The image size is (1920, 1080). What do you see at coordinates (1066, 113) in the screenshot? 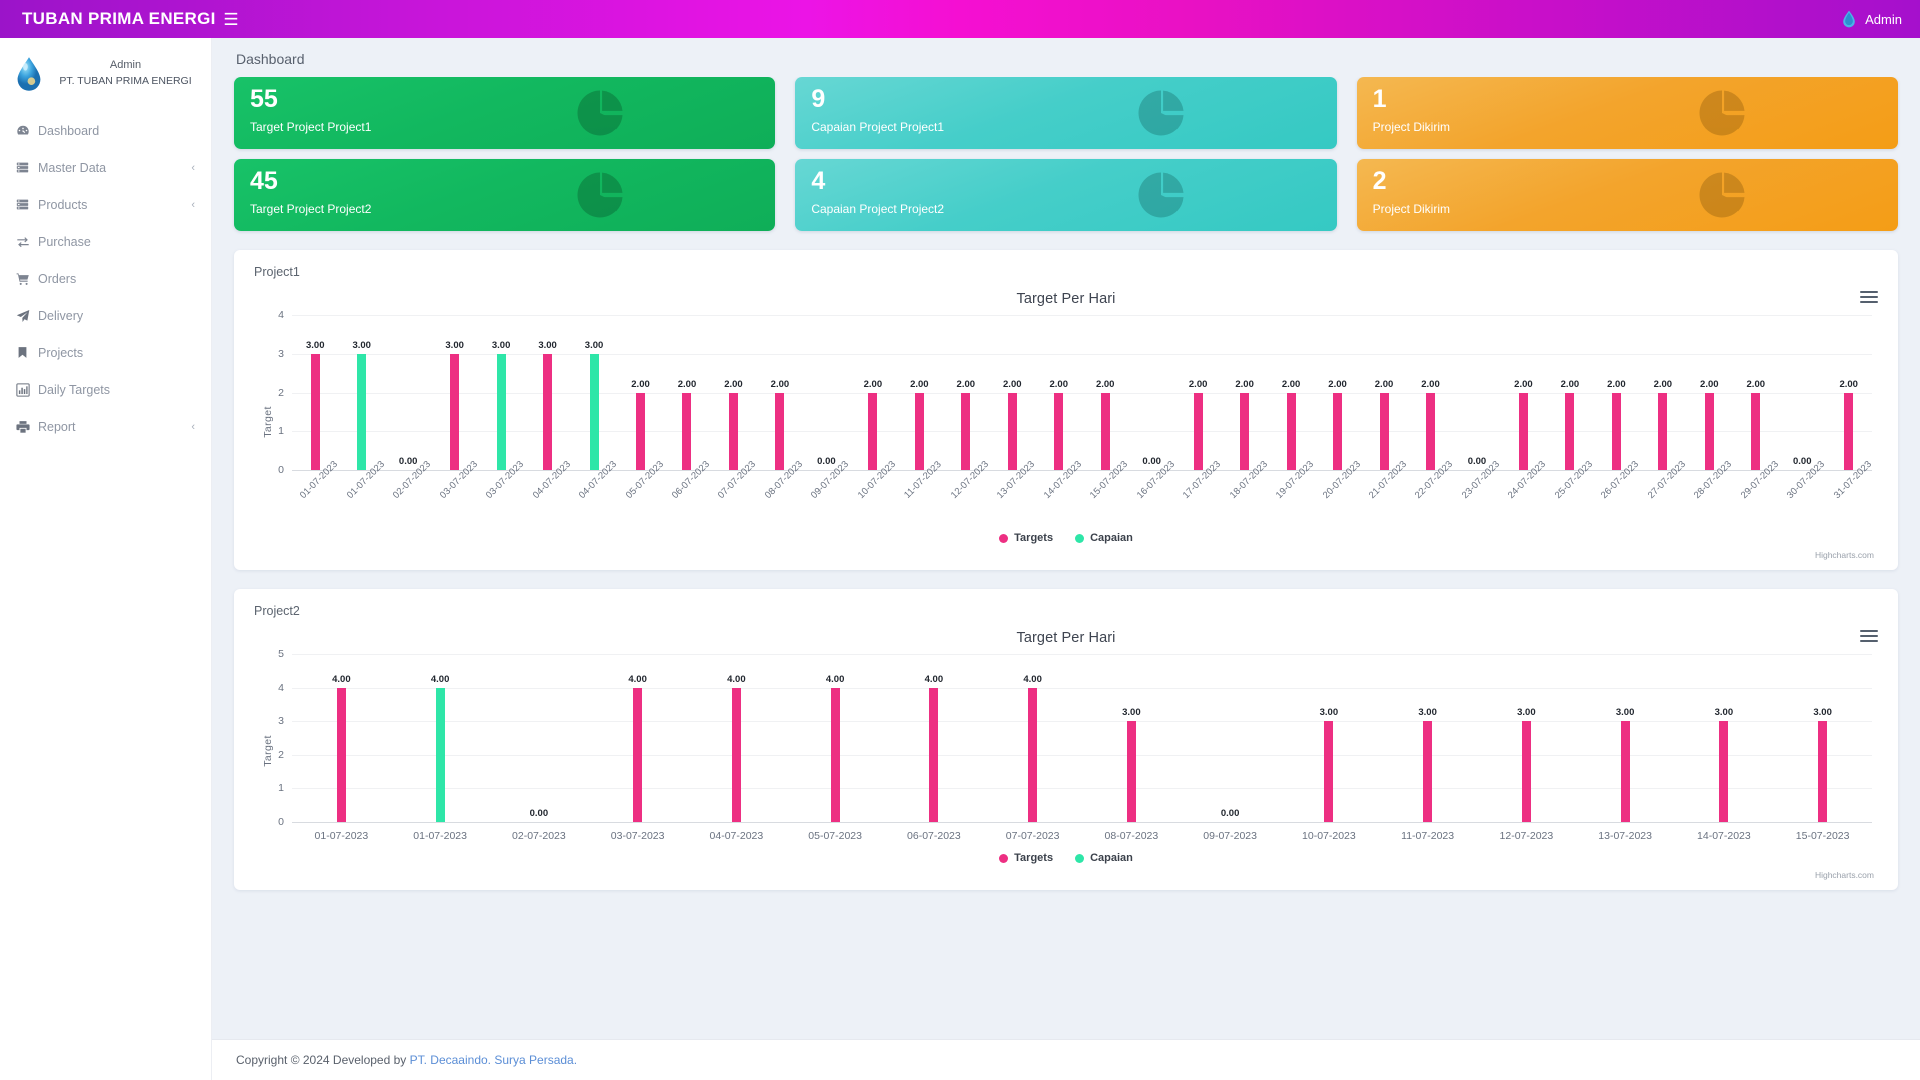
I see `stat-card: 9 Capaian Project Project1` at bounding box center [1066, 113].